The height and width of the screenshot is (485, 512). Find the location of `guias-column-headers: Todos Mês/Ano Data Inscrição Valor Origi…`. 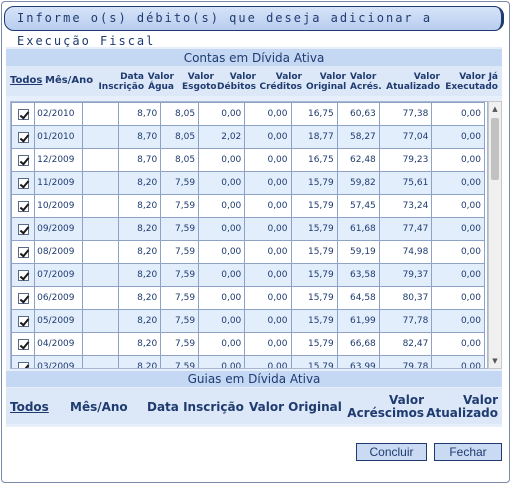

guias-column-headers: Todos Mês/Ano Data Inscrição Valor Origi… is located at coordinates (254, 406).